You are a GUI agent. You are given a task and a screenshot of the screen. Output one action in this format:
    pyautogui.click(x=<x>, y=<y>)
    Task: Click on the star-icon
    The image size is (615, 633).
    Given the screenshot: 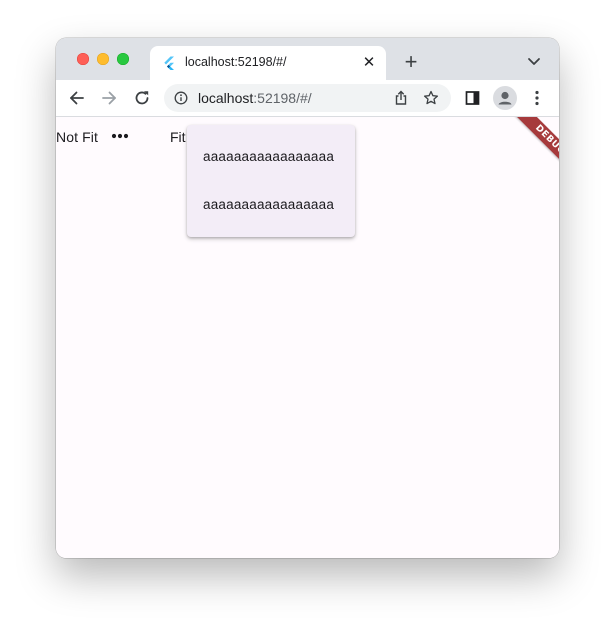 What is the action you would take?
    pyautogui.click(x=431, y=98)
    